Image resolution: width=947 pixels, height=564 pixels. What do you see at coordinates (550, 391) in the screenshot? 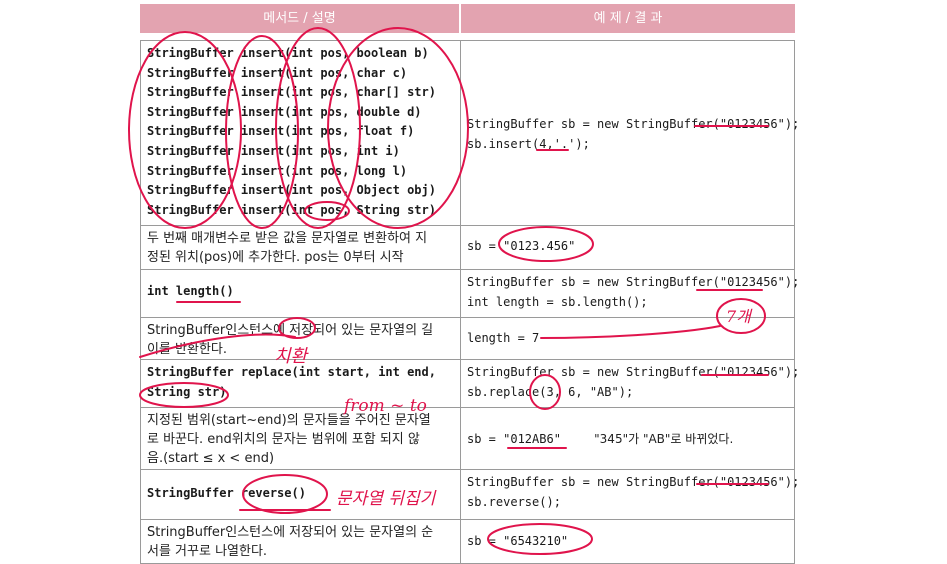
I see `example-line: sb.replace(3, 6, "AB");` at bounding box center [550, 391].